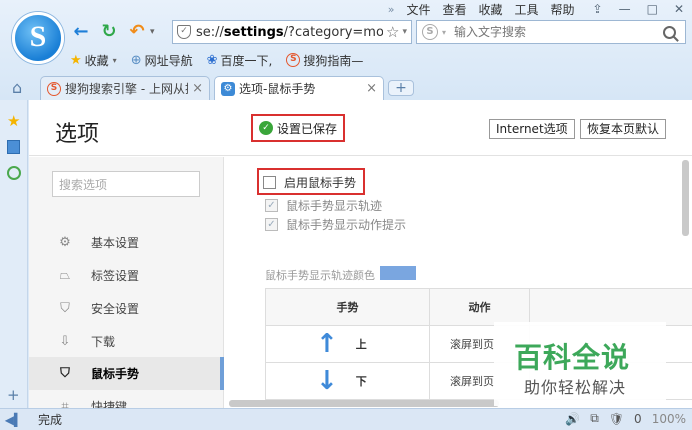 This screenshot has width=692, height=430. I want to click on left-sidebar-strip: ★ +, so click(14, 254).